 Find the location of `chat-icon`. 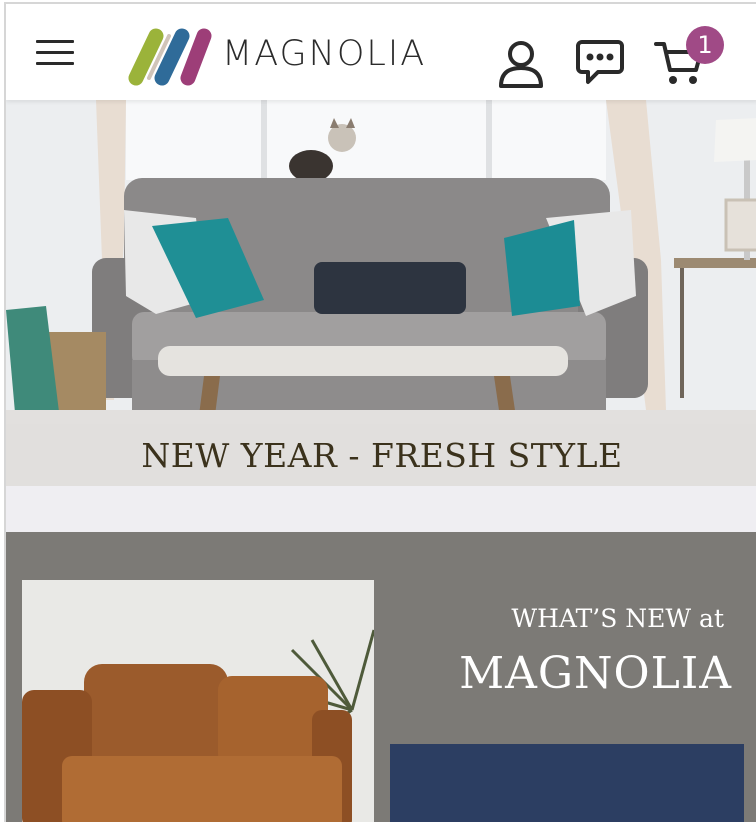

chat-icon is located at coordinates (600, 63).